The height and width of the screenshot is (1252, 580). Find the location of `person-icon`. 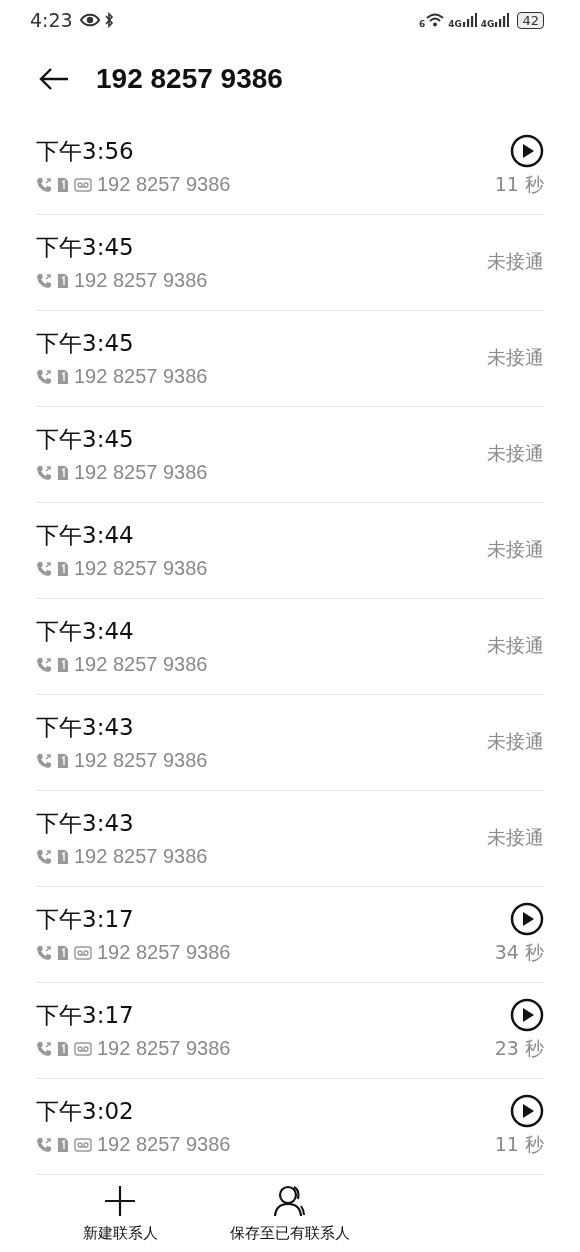

person-icon is located at coordinates (290, 1200).